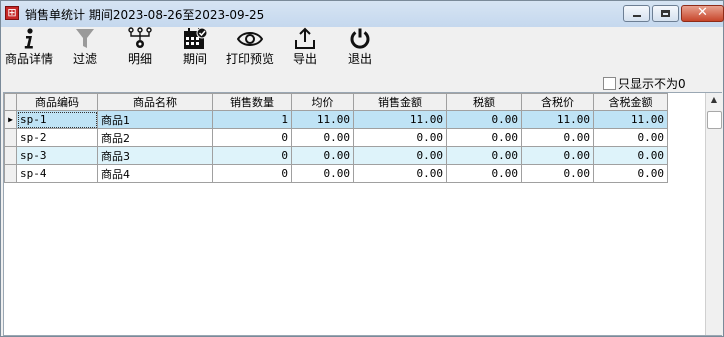 Image resolution: width=724 pixels, height=337 pixels. Describe the element at coordinates (57, 137) in the screenshot. I see `table-cell: sp-2` at that location.